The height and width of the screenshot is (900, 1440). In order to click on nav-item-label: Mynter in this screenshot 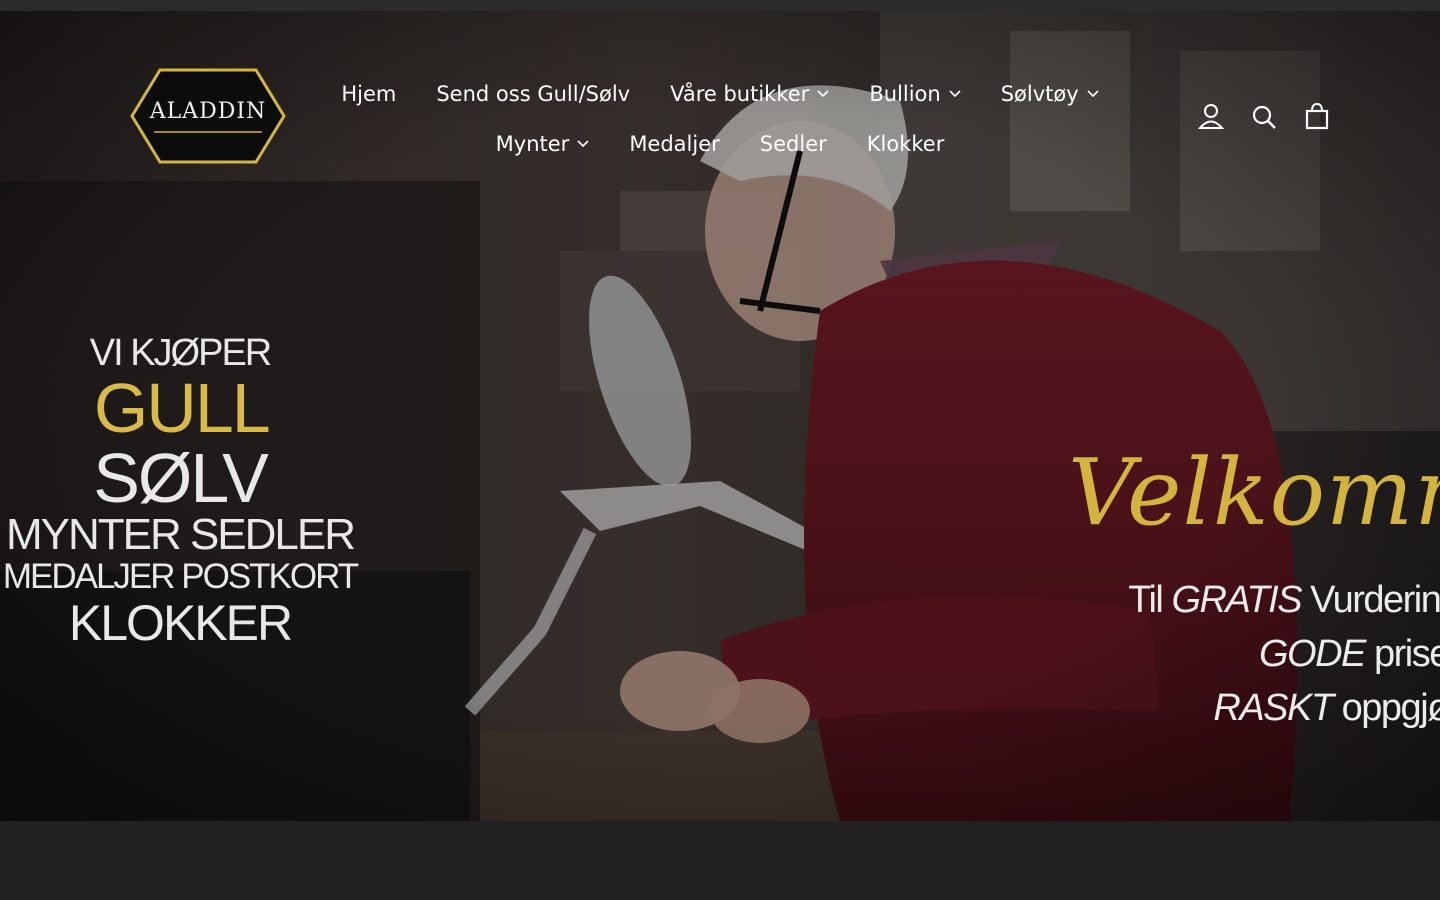, I will do `click(532, 144)`.